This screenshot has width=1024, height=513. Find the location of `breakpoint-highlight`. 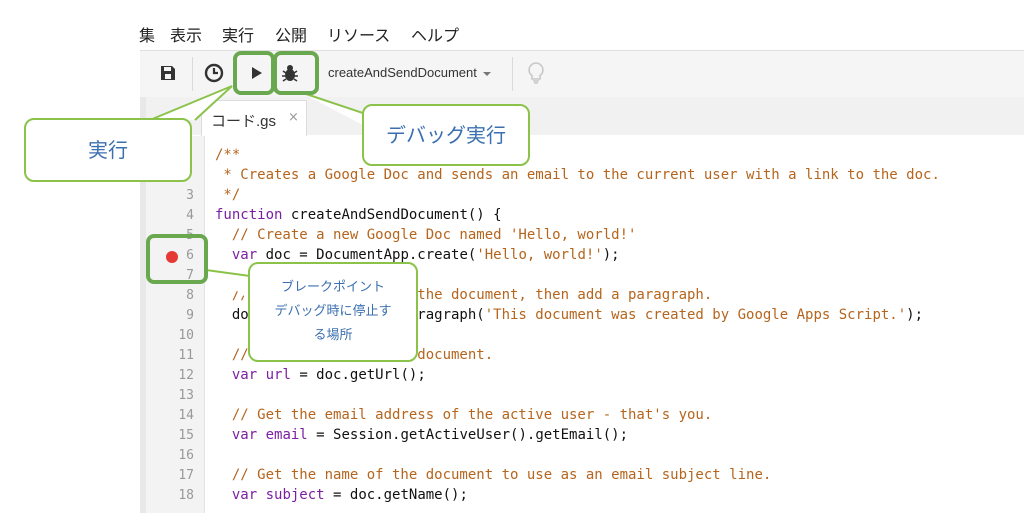

breakpoint-highlight is located at coordinates (177, 259).